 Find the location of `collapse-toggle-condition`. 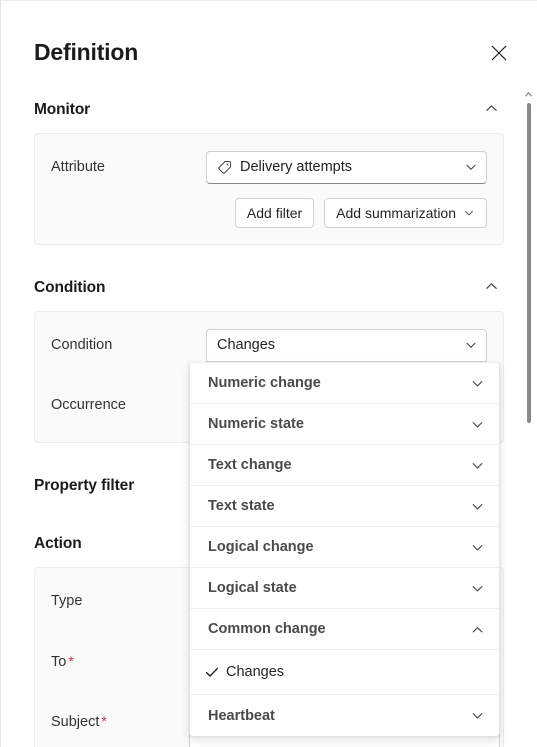

collapse-toggle-condition is located at coordinates (491, 288).